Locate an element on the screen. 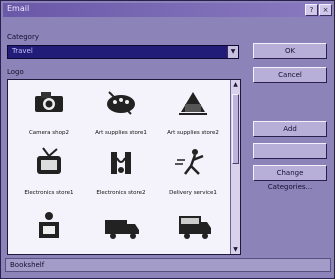 The width and height of the screenshot is (335, 279). list-item: Electronics store2 is located at coordinates (121, 171).